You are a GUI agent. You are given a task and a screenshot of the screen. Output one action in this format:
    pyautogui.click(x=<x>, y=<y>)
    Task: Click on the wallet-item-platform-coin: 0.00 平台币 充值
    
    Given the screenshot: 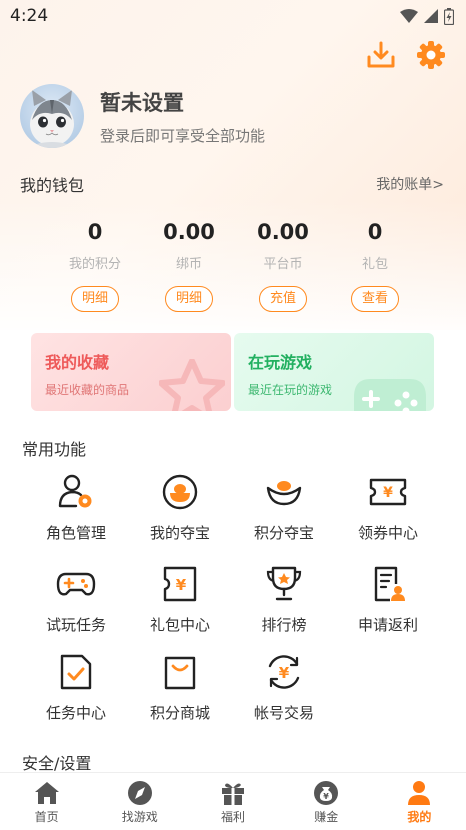 What is the action you would take?
    pyautogui.click(x=283, y=266)
    